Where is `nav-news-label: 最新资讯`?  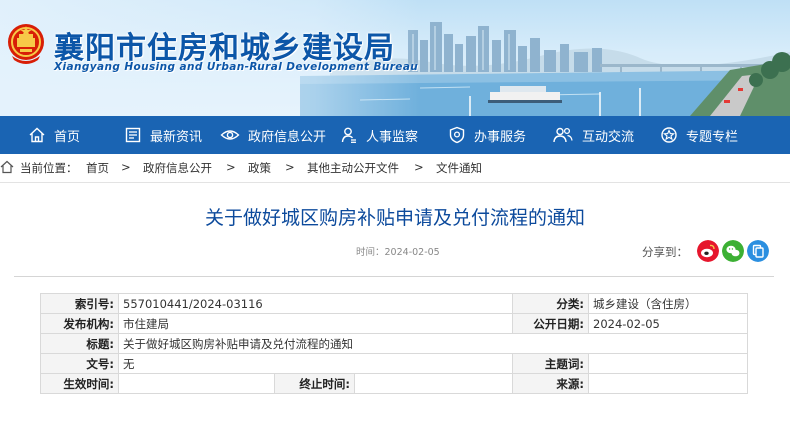 nav-news-label: 最新资讯 is located at coordinates (176, 137).